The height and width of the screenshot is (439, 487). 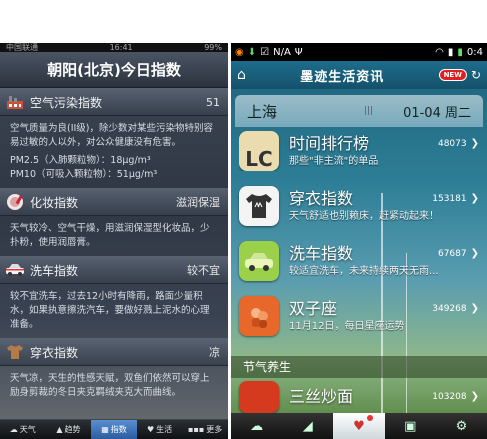 What do you see at coordinates (449, 397) in the screenshot?
I see `view-count: 103208` at bounding box center [449, 397].